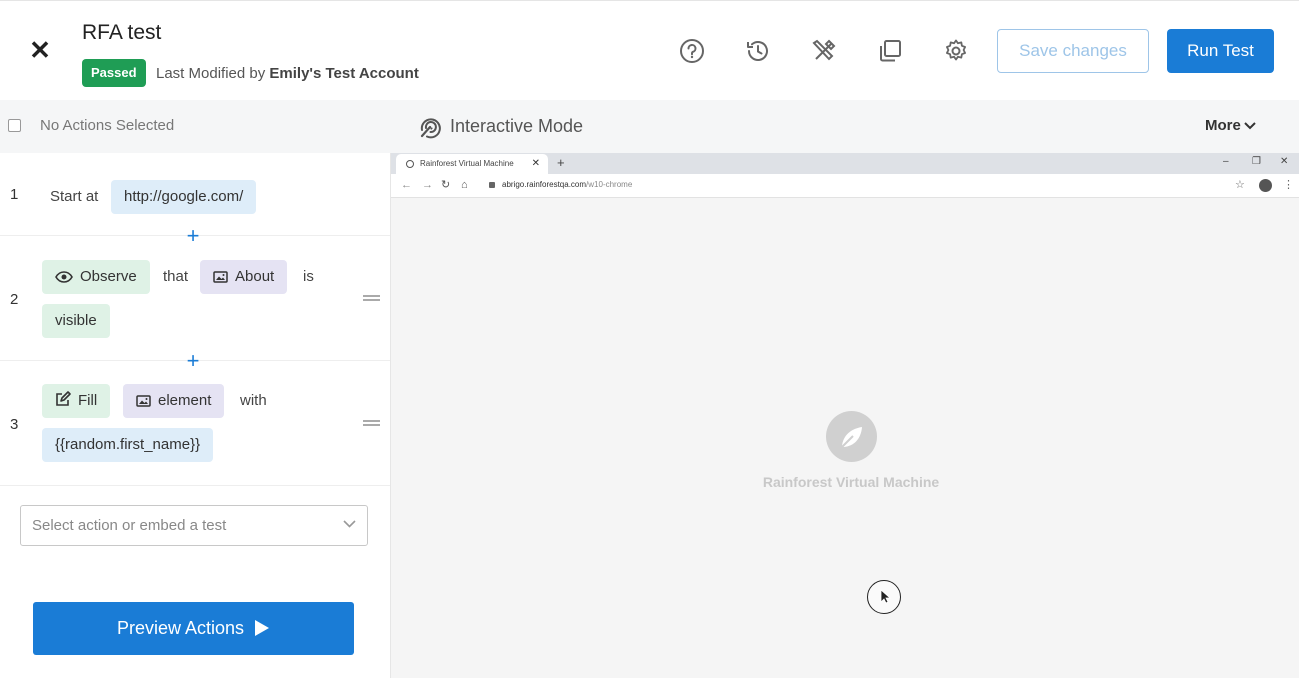 The image size is (1299, 678). I want to click on vm-logo-text: Rainforest Virtual Machine, so click(851, 482).